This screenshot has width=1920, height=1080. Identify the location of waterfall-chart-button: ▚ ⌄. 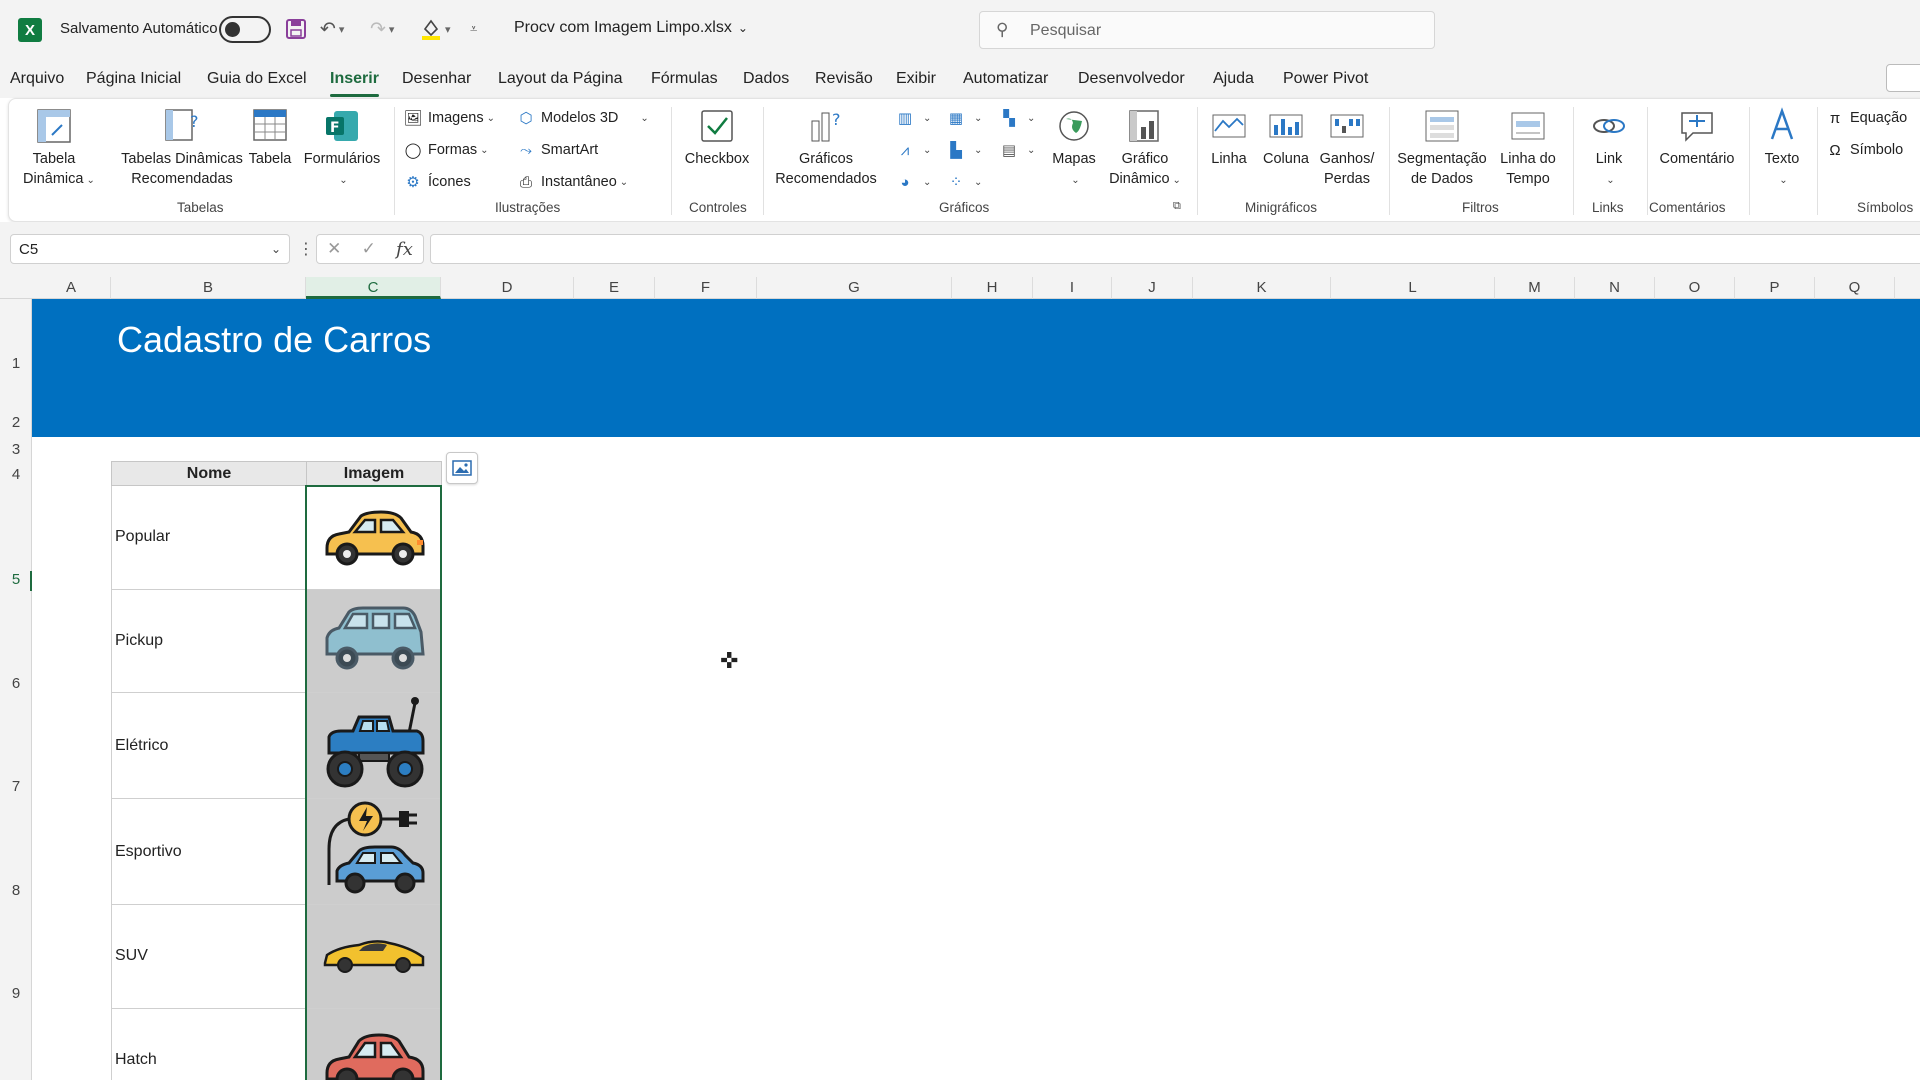
(1017, 118).